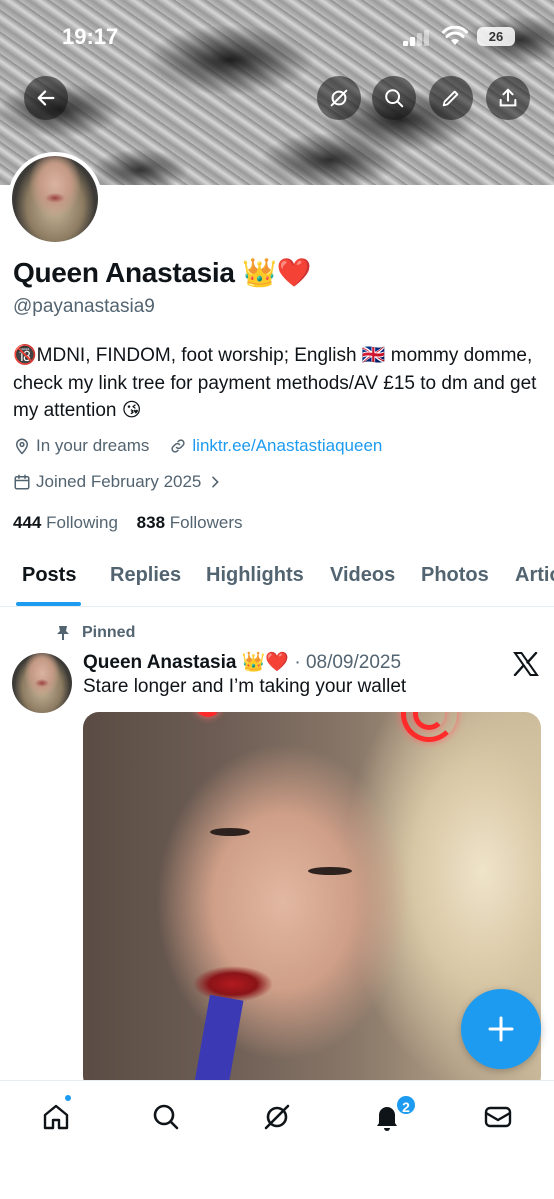 The width and height of the screenshot is (554, 1199). What do you see at coordinates (151, 522) in the screenshot?
I see `followers-count: 838` at bounding box center [151, 522].